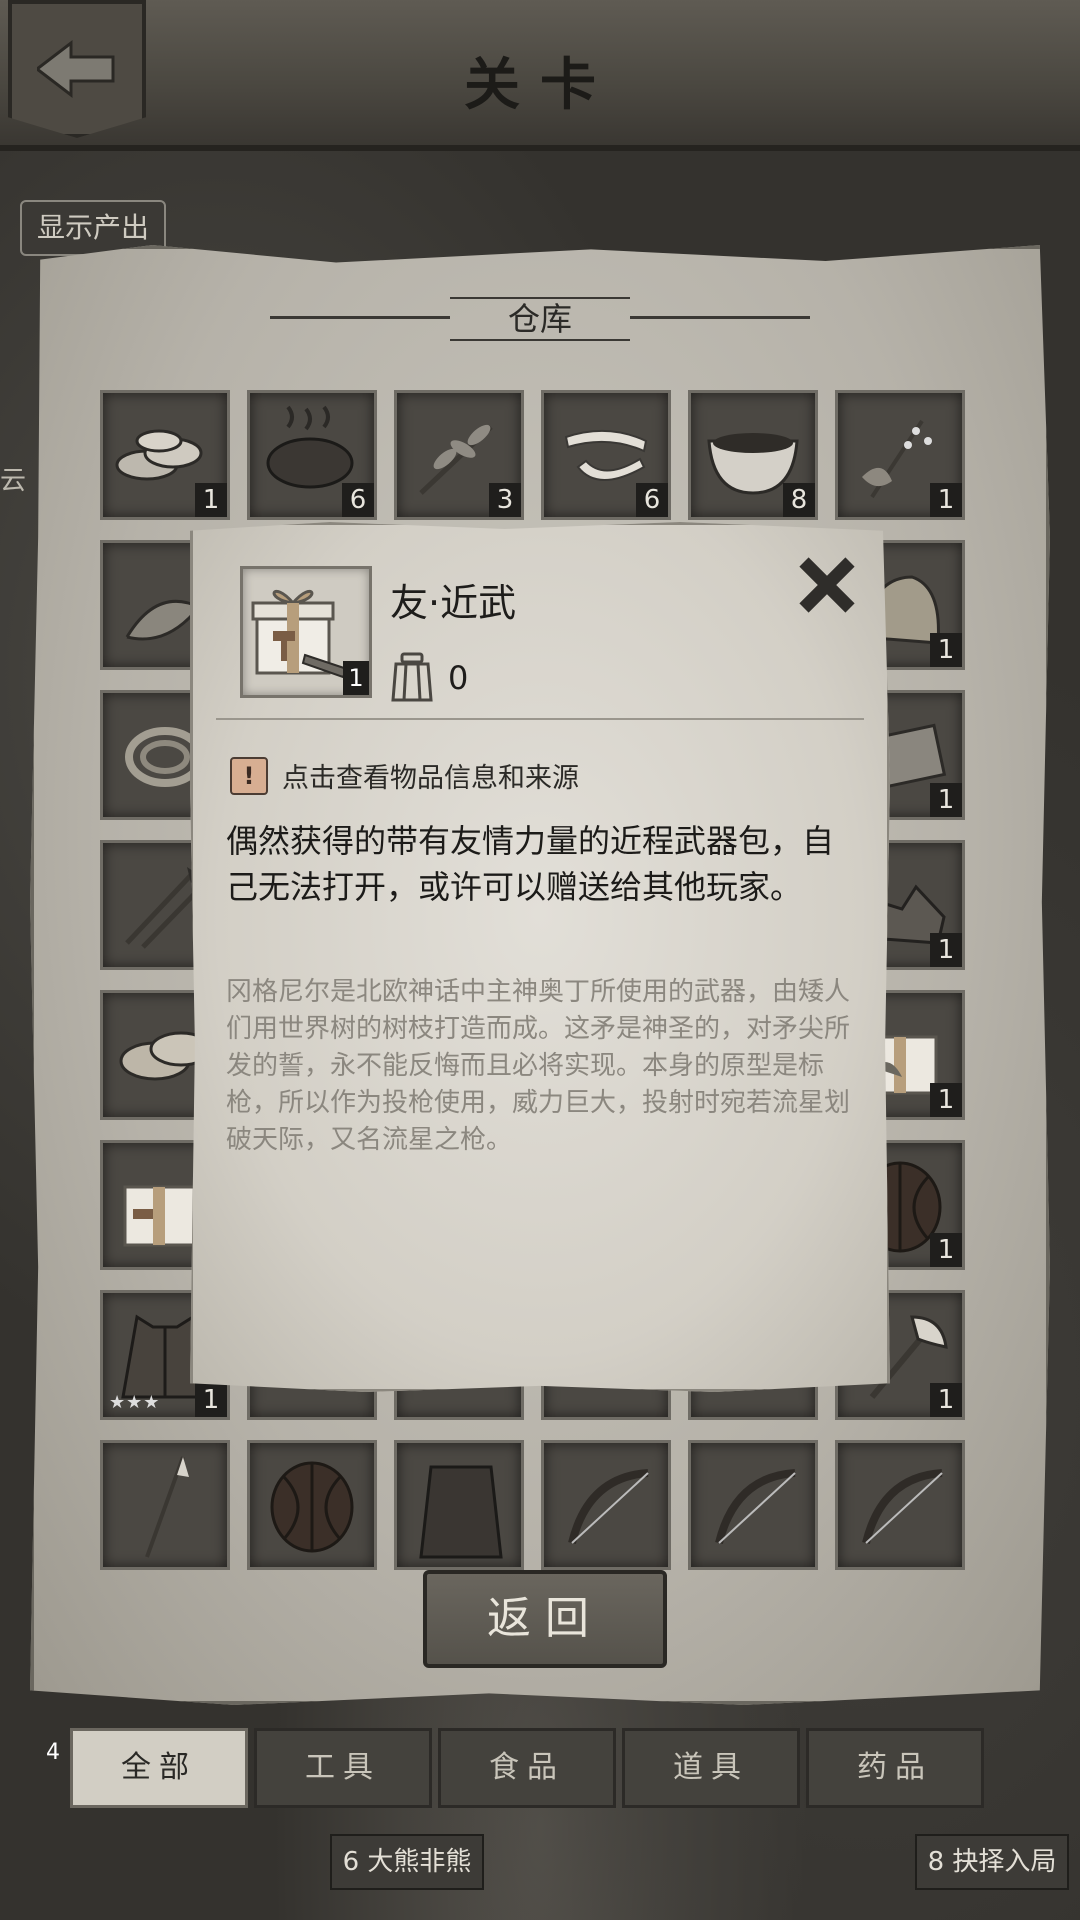 This screenshot has height=1920, width=1080. I want to click on title-divider-left, so click(360, 317).